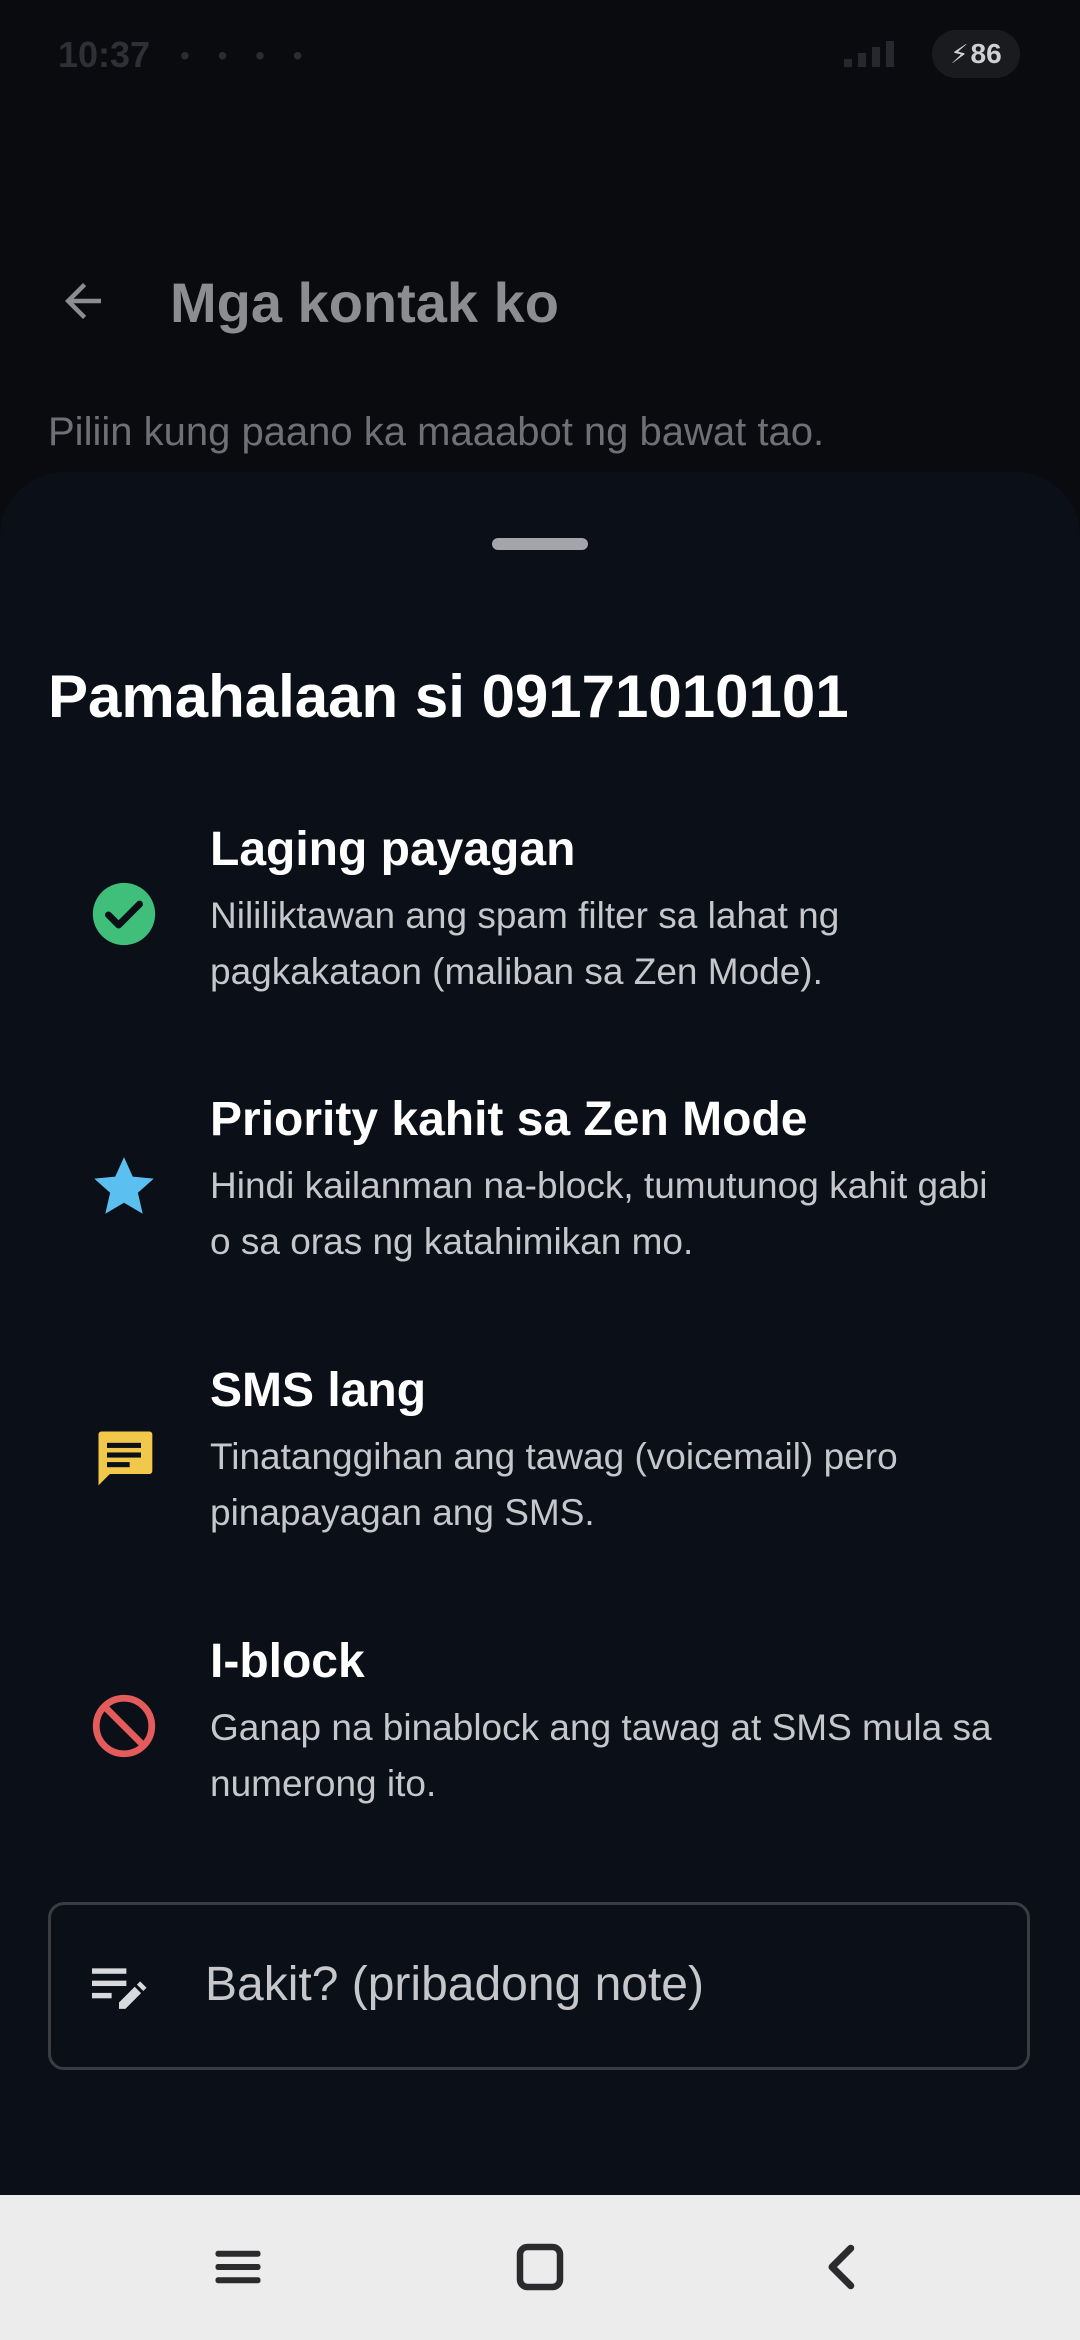 Image resolution: width=1080 pixels, height=2340 pixels. I want to click on app-header: Mga kontak ko, so click(540, 300).